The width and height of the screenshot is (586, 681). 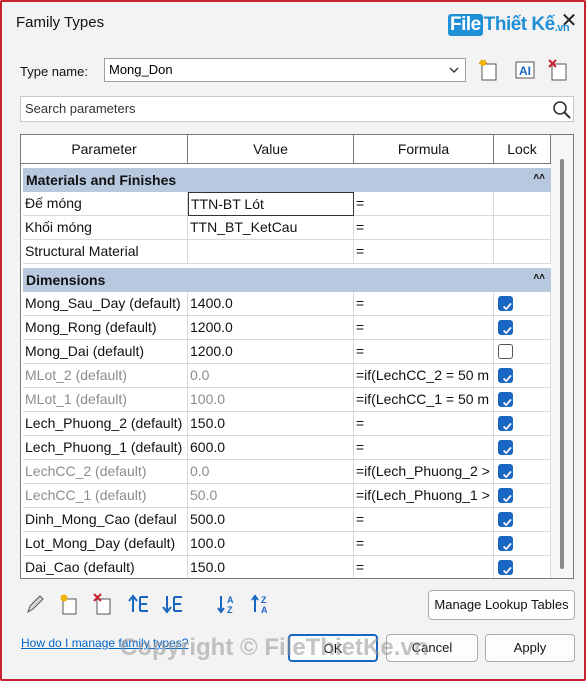 I want to click on cancel-button: Cancel, so click(x=432, y=648).